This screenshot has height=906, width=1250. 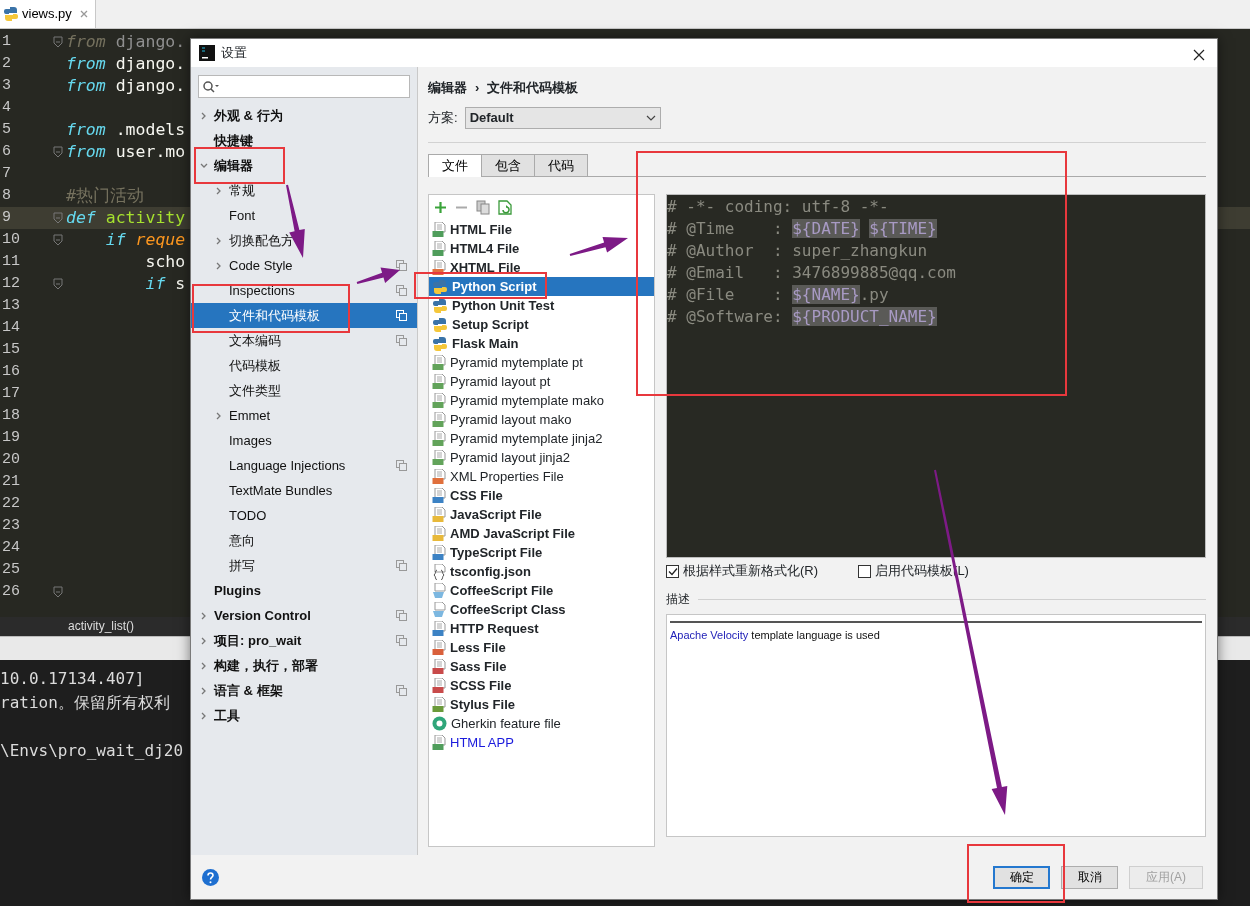 What do you see at coordinates (304, 290) in the screenshot?
I see `sidebar-item: Inspections` at bounding box center [304, 290].